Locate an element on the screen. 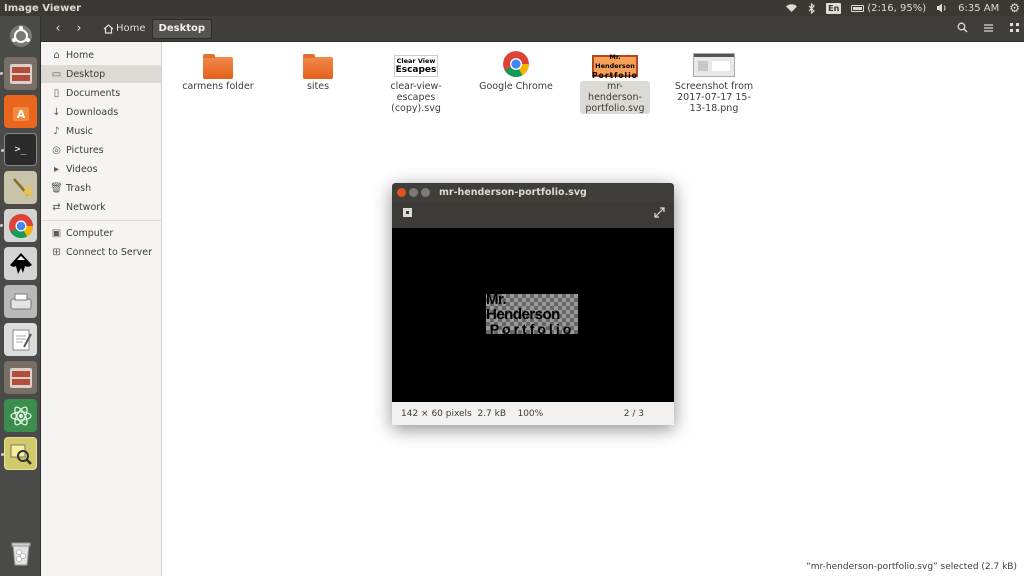  viewer-statusbar: 142 × 60 pixels 2.7 kB 100% 2 / 3 is located at coordinates (533, 413).